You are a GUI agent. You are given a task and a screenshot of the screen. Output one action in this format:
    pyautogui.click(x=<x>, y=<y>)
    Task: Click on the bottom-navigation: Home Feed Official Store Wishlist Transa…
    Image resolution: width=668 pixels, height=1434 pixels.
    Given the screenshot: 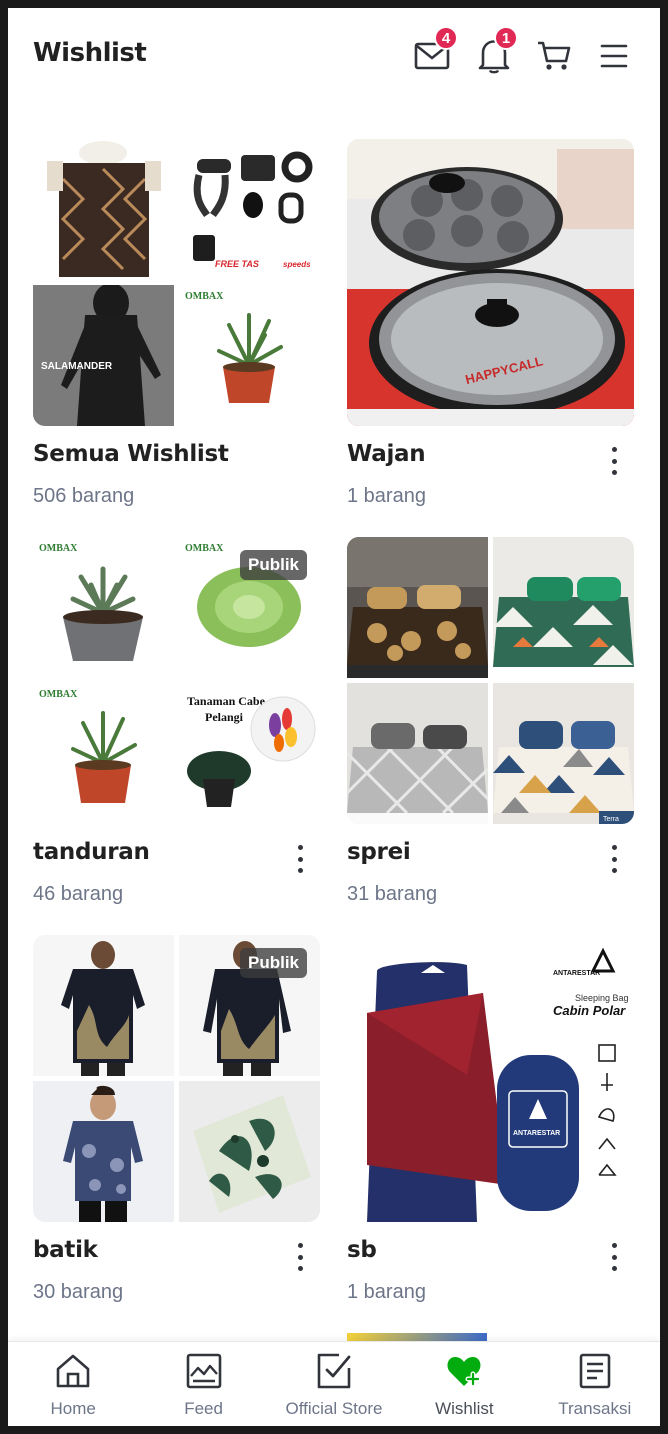 What is the action you would take?
    pyautogui.click(x=334, y=1383)
    